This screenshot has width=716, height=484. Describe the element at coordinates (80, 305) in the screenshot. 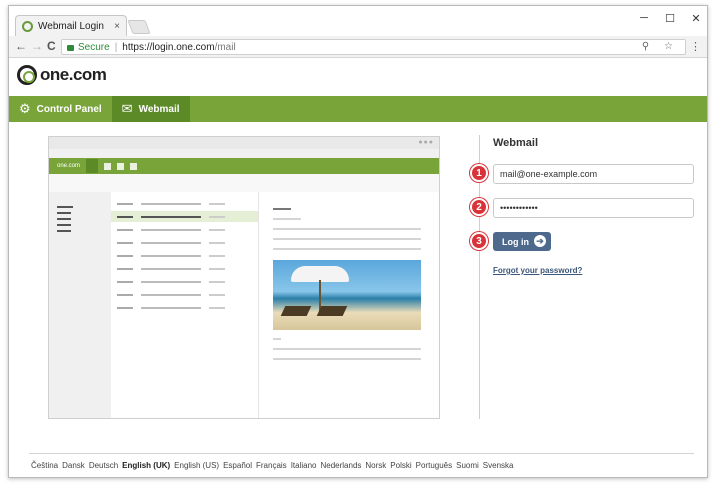

I see `illustration-sidebar` at that location.